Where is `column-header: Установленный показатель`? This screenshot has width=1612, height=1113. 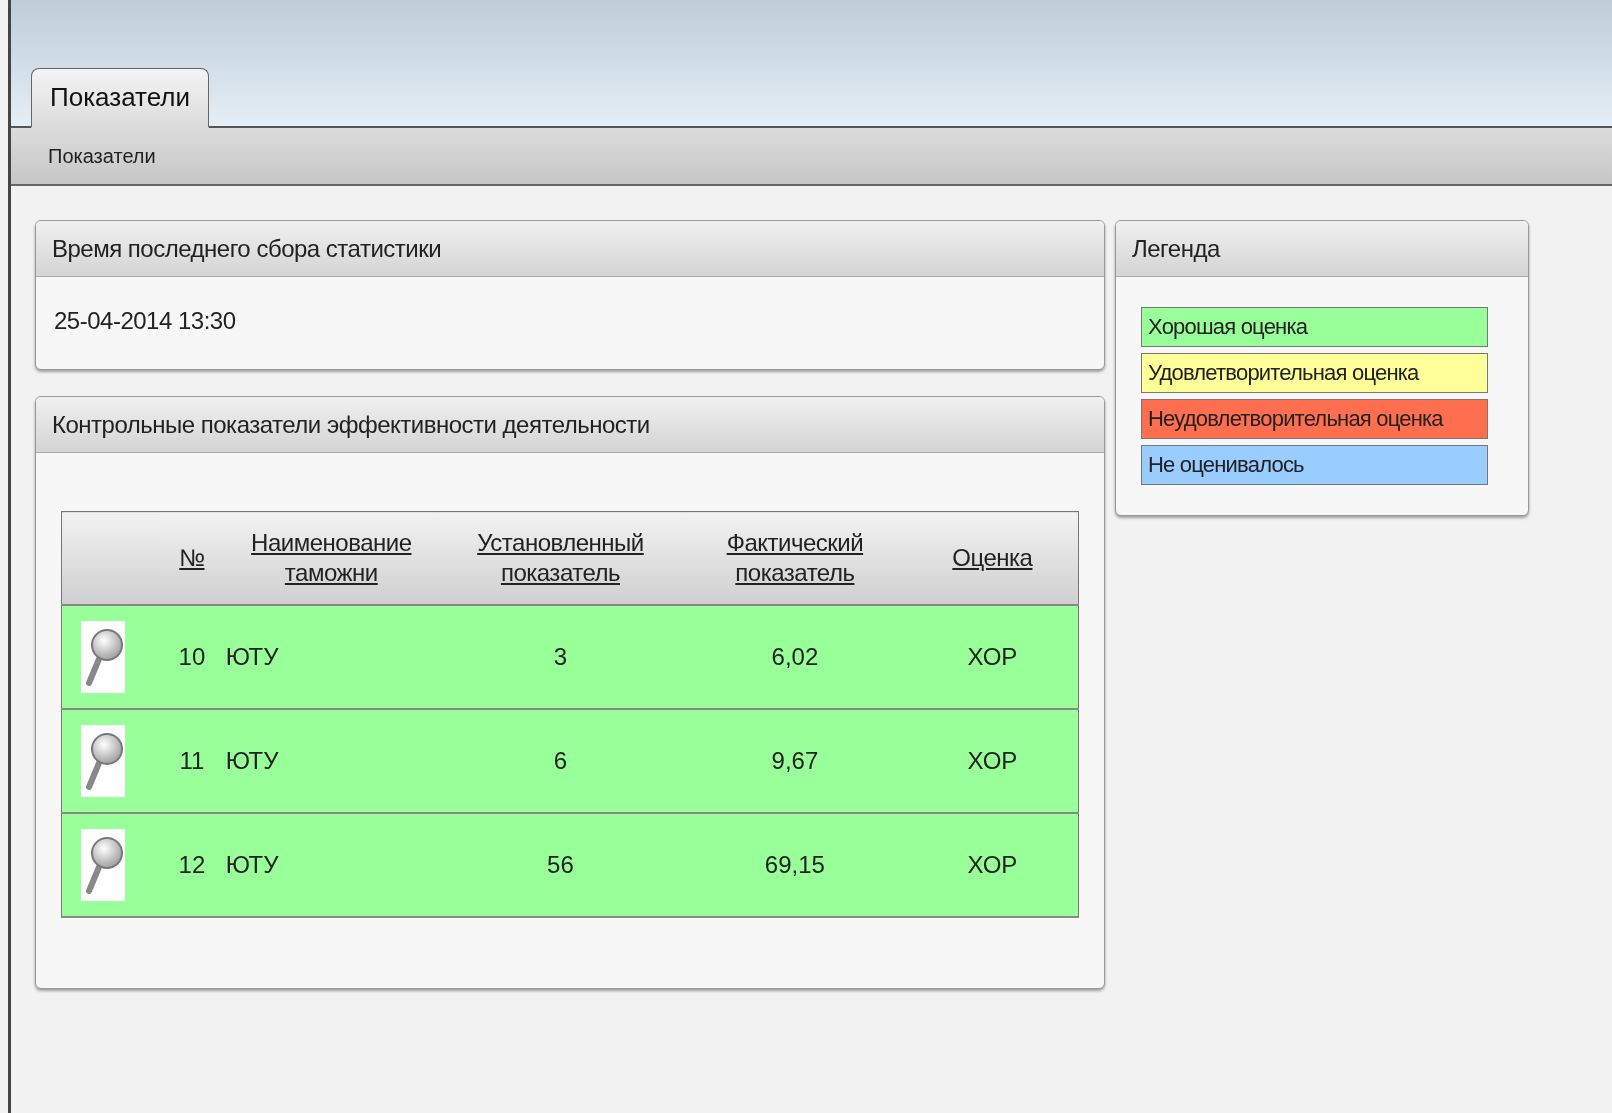 column-header: Установленный показатель is located at coordinates (560, 558).